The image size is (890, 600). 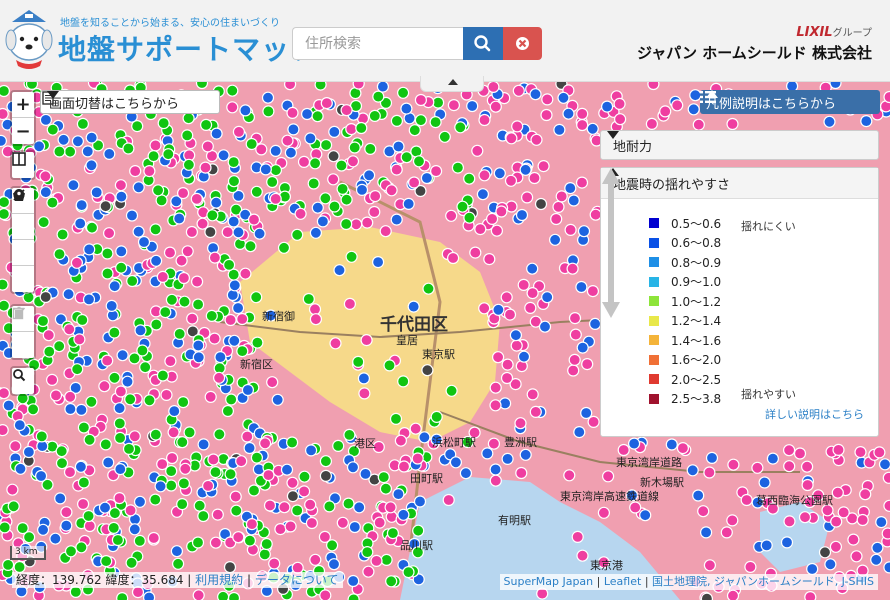 What do you see at coordinates (739, 145) in the screenshot?
I see `ground-strength-panel: 地耐力` at bounding box center [739, 145].